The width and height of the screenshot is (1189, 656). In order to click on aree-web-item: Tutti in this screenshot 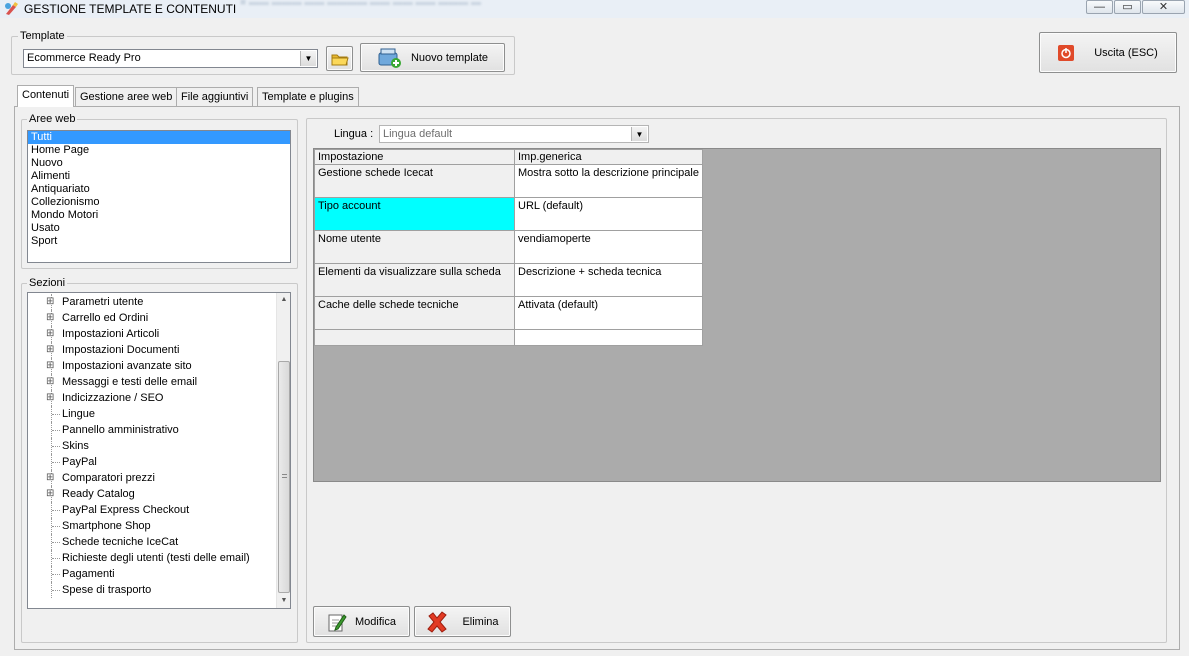, I will do `click(159, 137)`.